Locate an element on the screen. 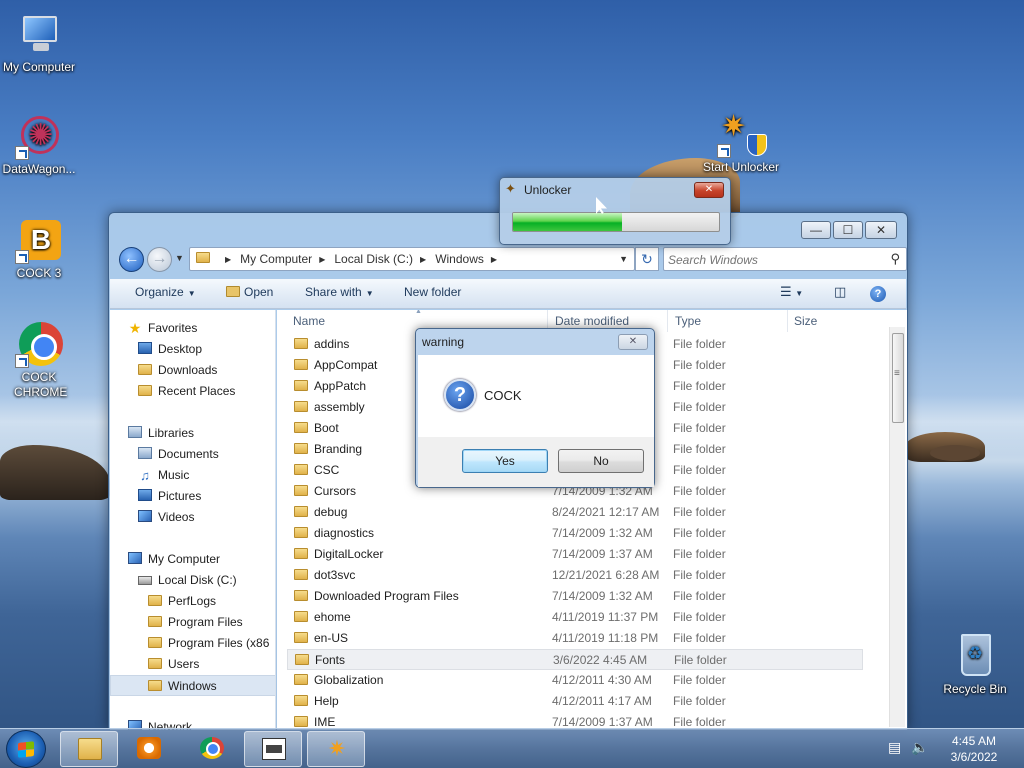  forward-button: → is located at coordinates (159, 259).